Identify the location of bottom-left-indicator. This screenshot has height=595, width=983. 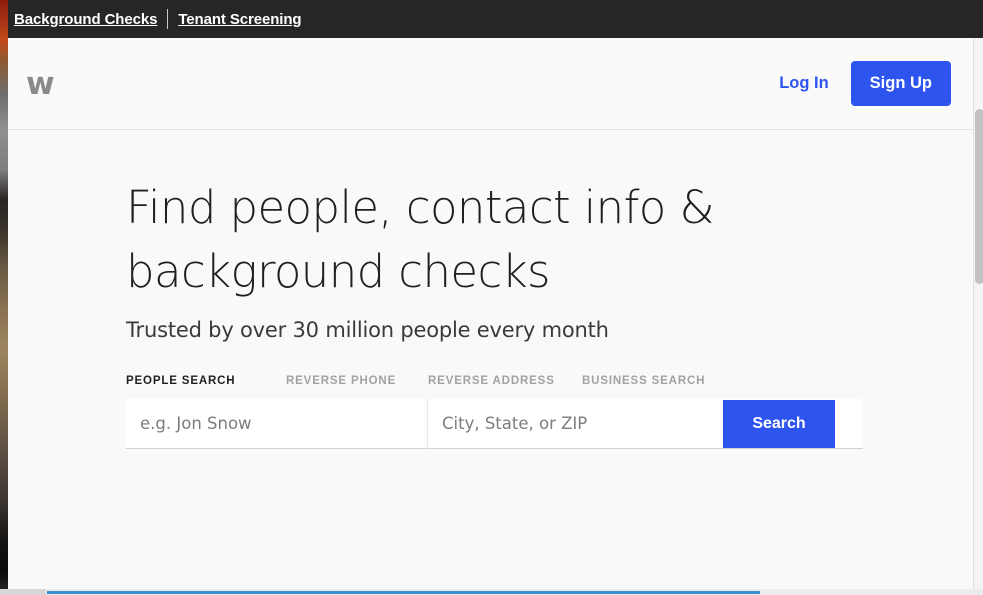
(23, 592).